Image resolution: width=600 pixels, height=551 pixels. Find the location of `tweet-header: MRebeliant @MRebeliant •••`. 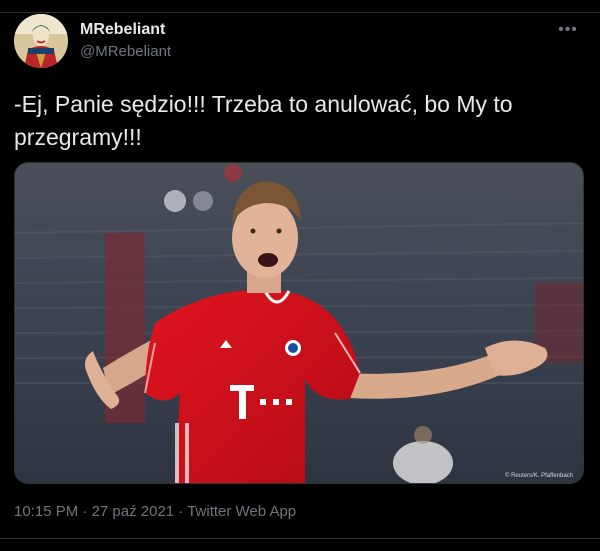

tweet-header: MRebeliant @MRebeliant ••• is located at coordinates (301, 42).